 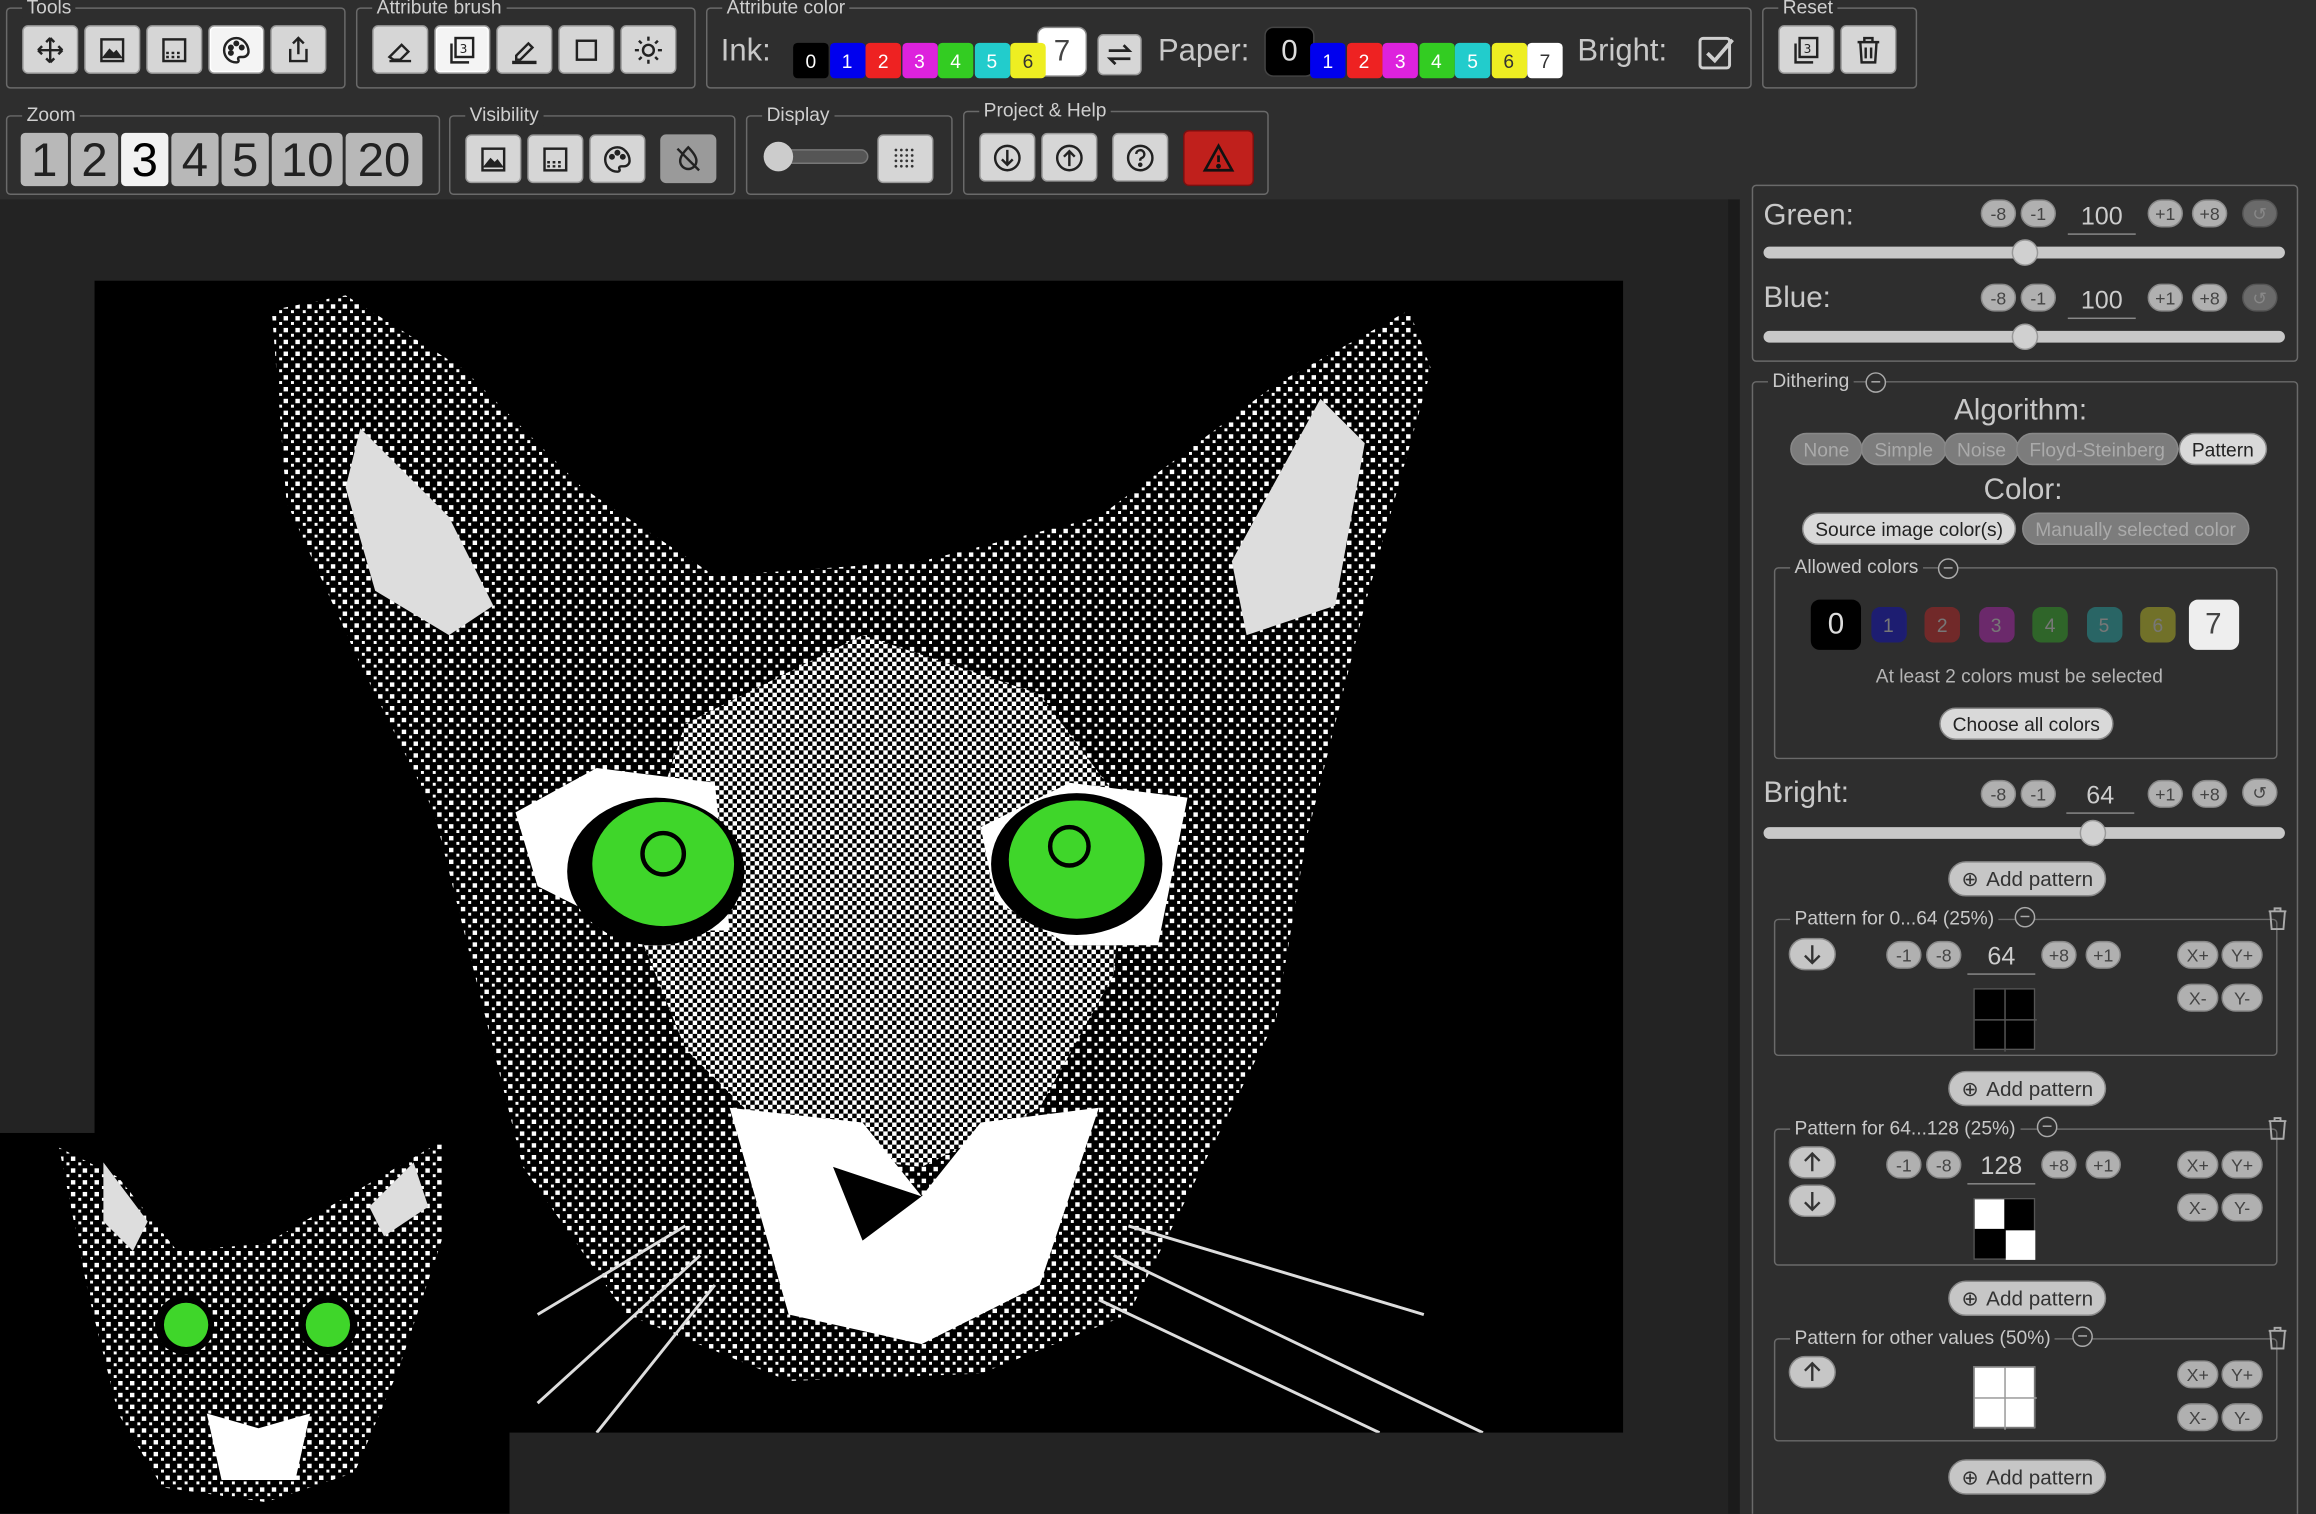 What do you see at coordinates (2198, 954) in the screenshot?
I see `pattern1-xplus: X+` at bounding box center [2198, 954].